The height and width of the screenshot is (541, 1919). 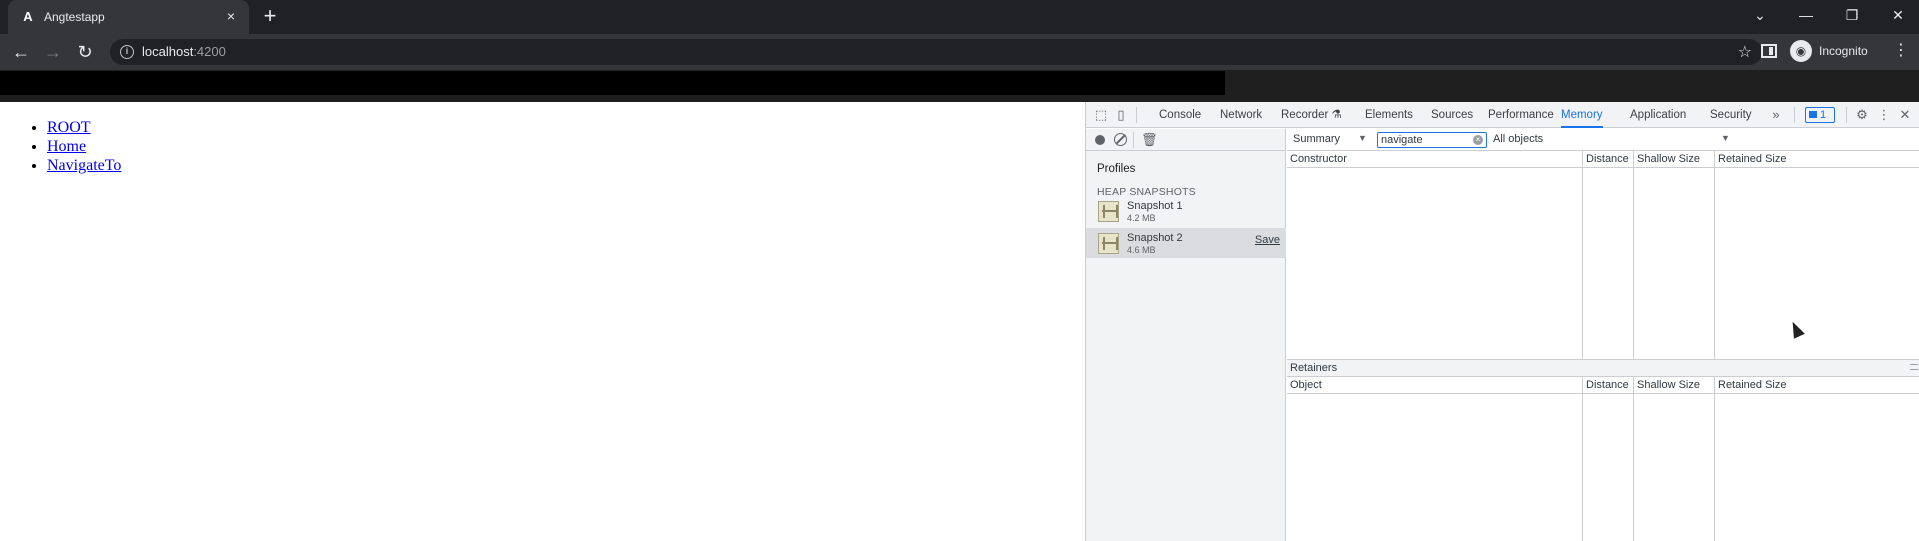 I want to click on tab-title: Angtestapp, so click(x=74, y=17).